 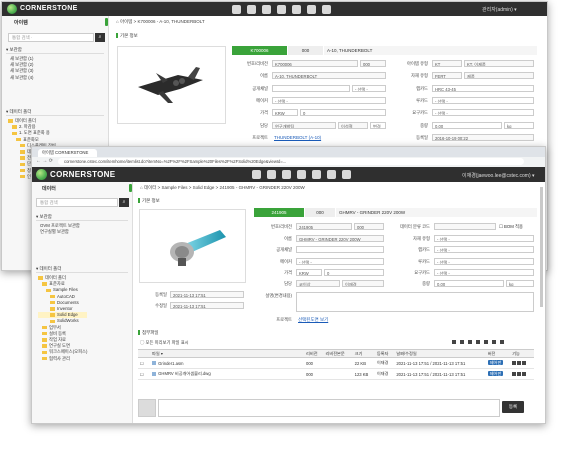 I want to click on document-icon, so click(x=286, y=174).